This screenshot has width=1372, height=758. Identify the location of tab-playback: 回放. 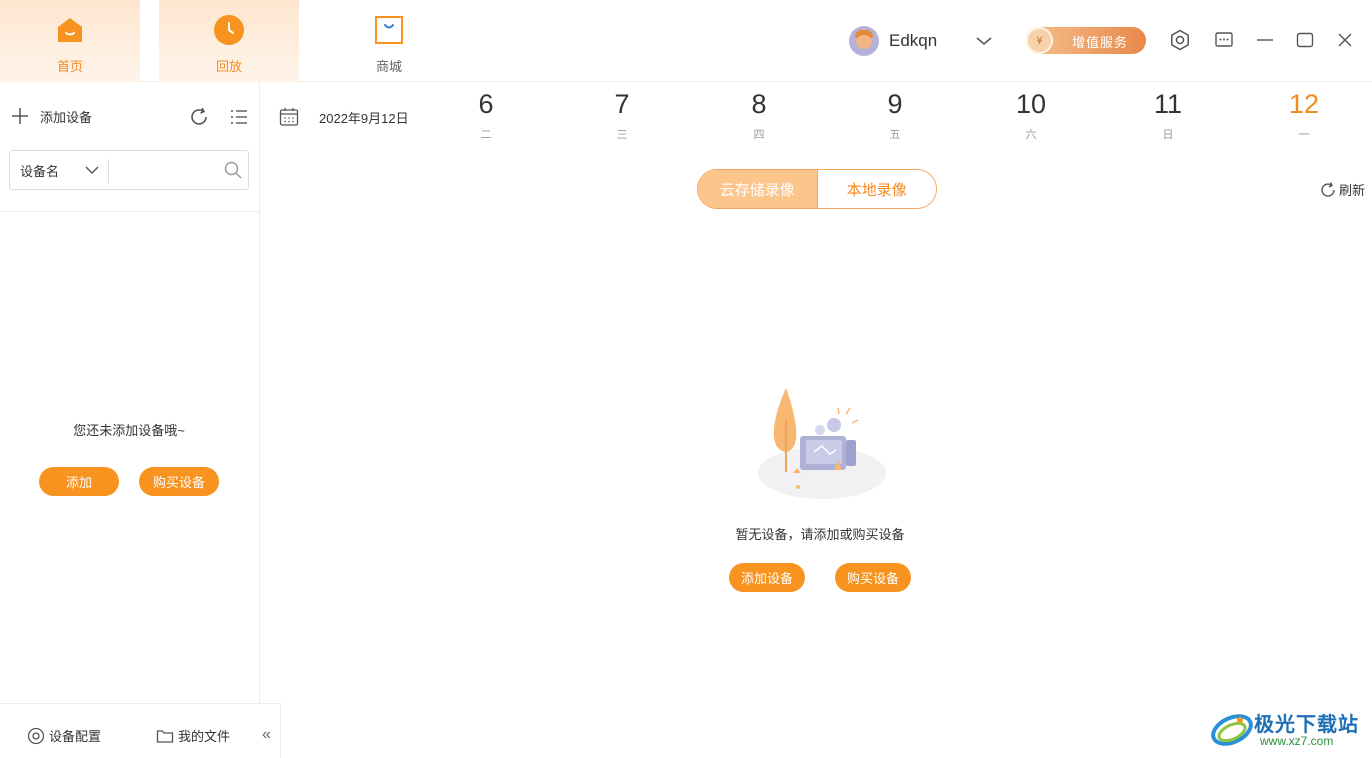
(229, 41).